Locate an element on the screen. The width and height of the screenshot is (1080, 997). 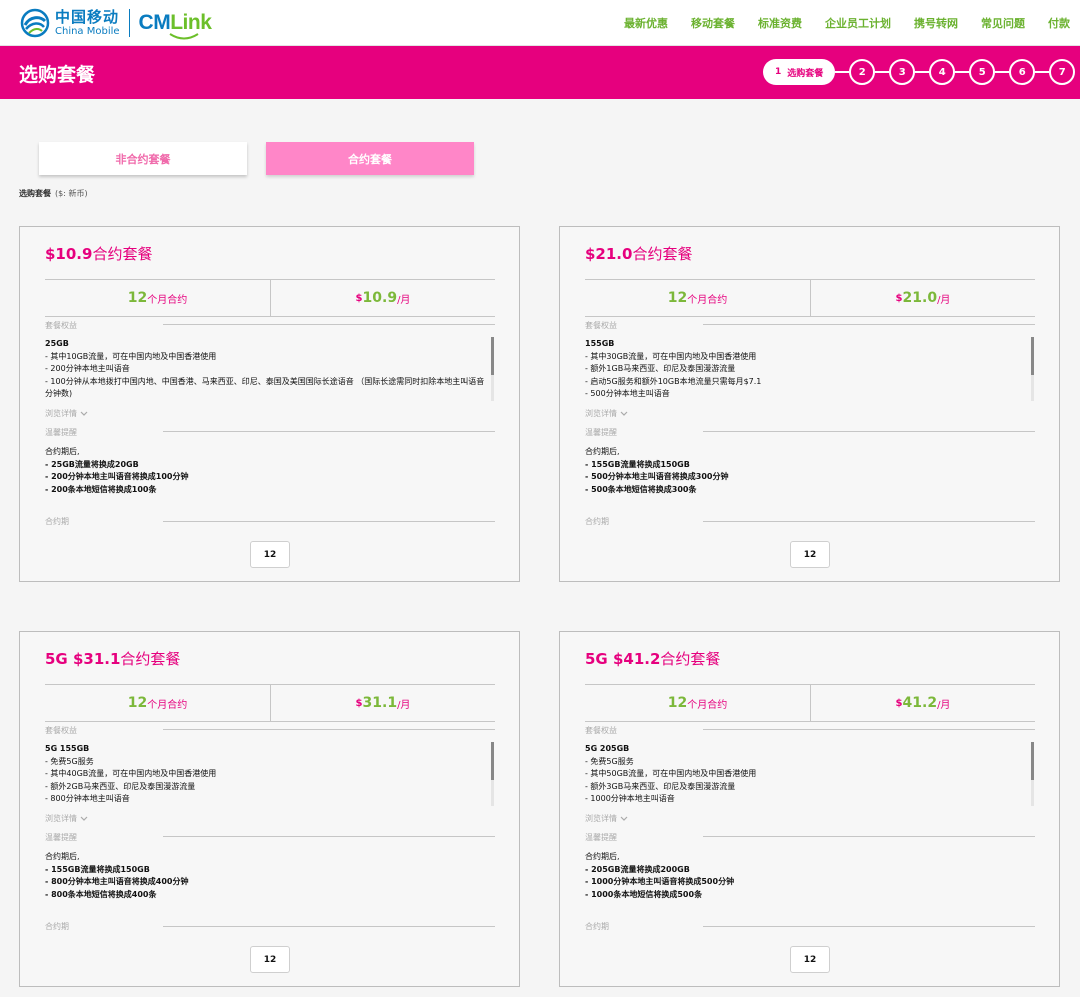
contract-period-label: 合约期 is located at coordinates (597, 521).